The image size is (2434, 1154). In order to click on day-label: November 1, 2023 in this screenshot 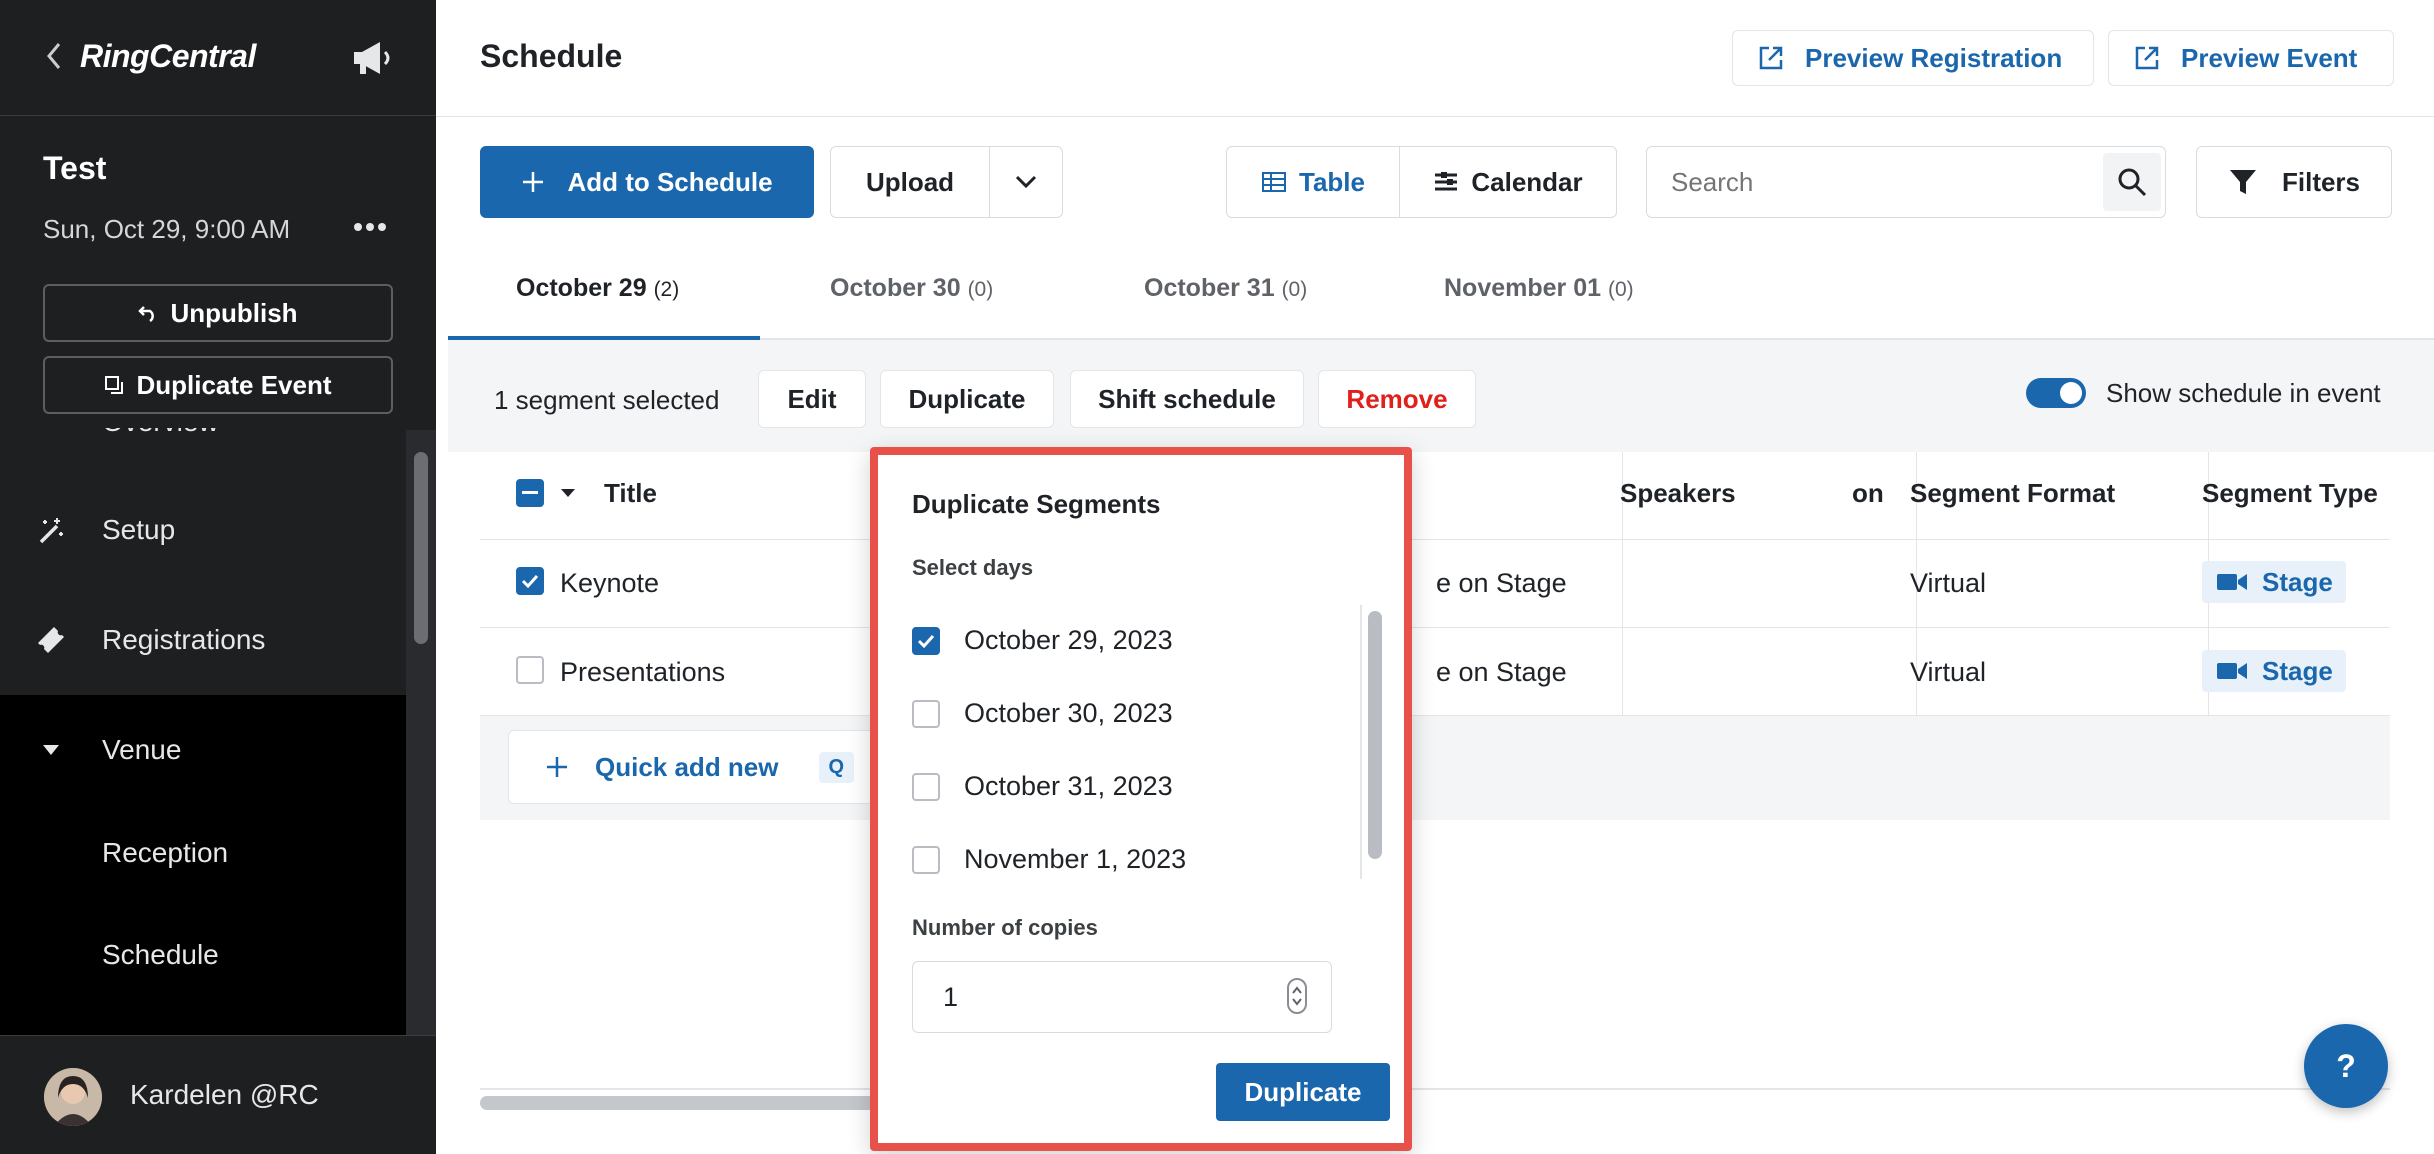, I will do `click(1075, 859)`.